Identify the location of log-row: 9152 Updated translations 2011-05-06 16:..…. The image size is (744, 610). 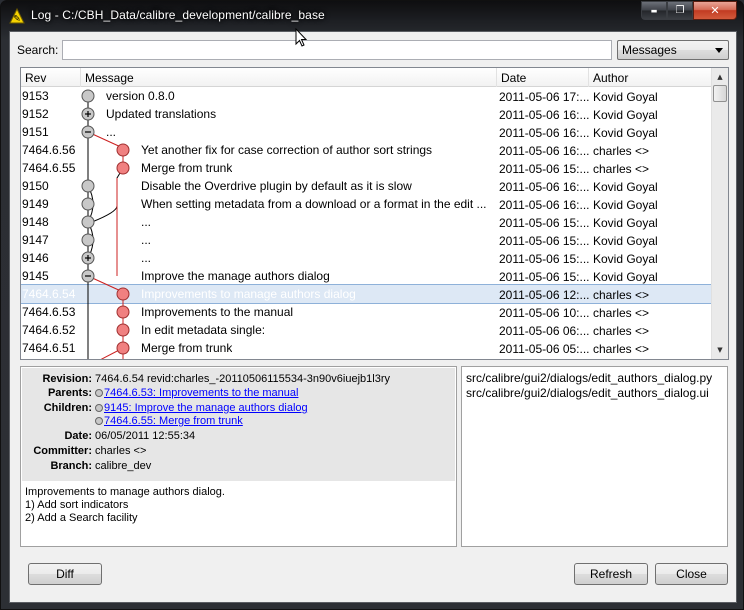
(366, 114).